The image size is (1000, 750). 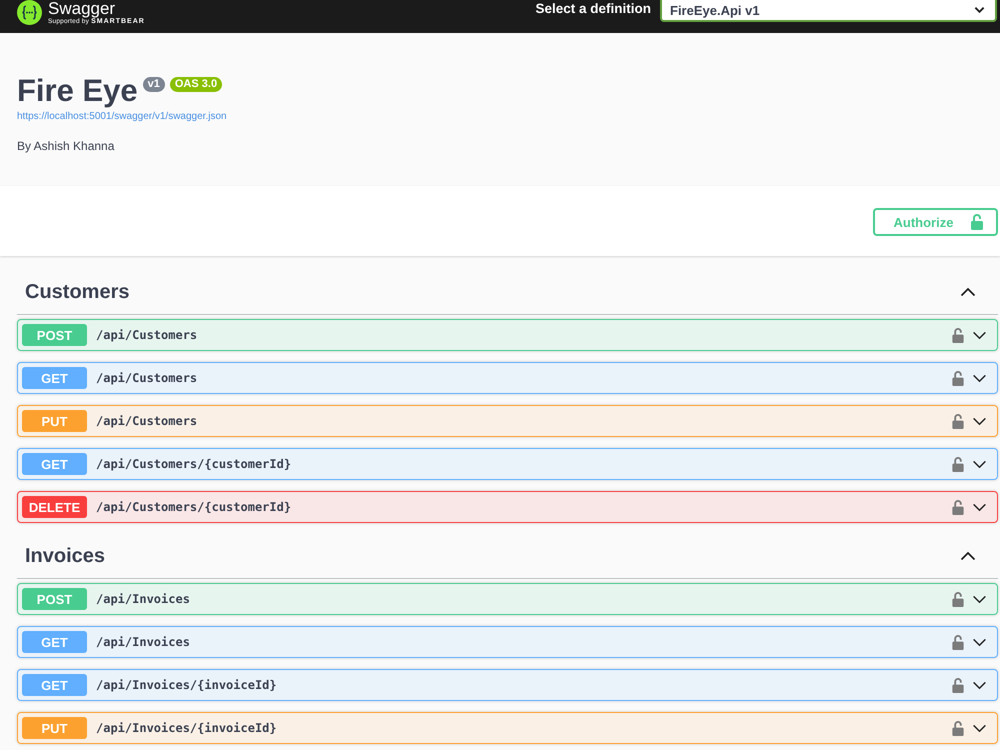 What do you see at coordinates (54, 507) in the screenshot?
I see `method-badge: DELETE` at bounding box center [54, 507].